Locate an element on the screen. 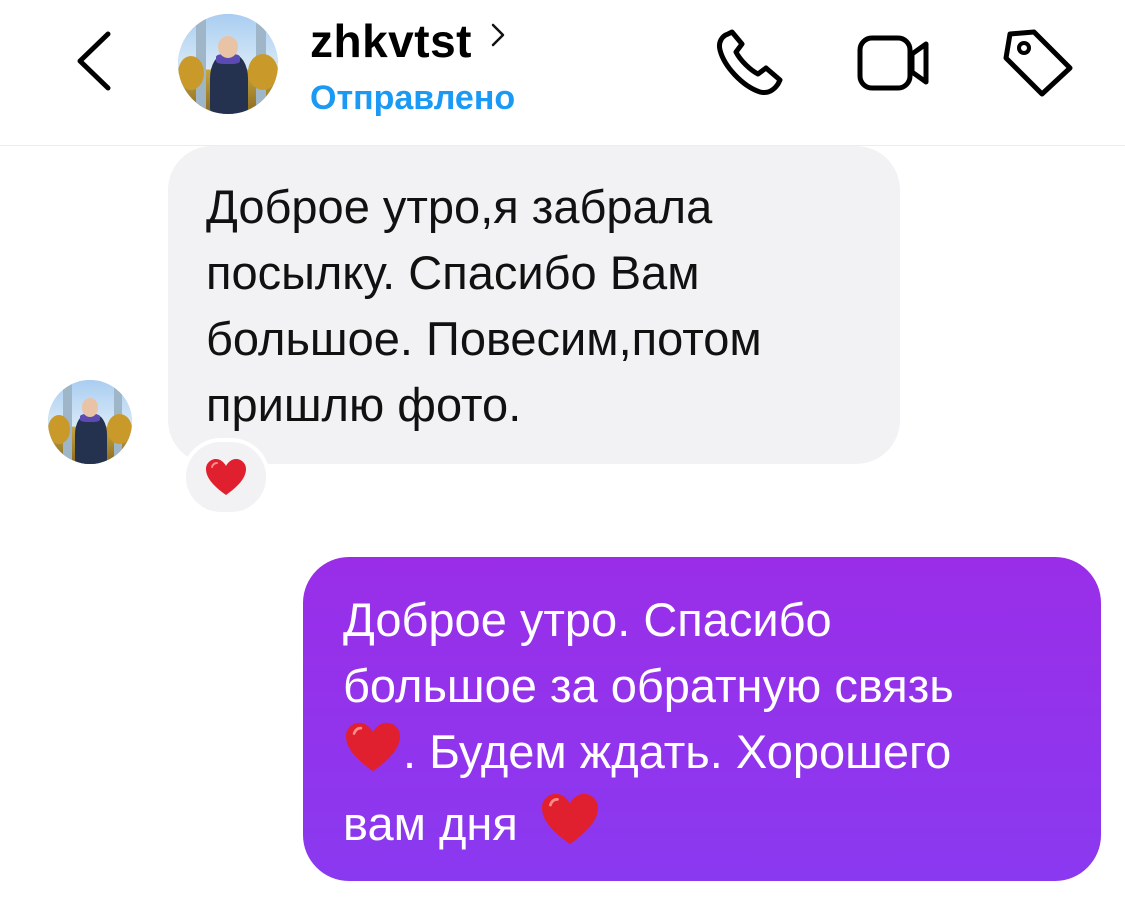 Image resolution: width=1125 pixels, height=902 pixels. outgoing-message-line-3: . Будем ждать. Хорошего is located at coordinates (702, 755).